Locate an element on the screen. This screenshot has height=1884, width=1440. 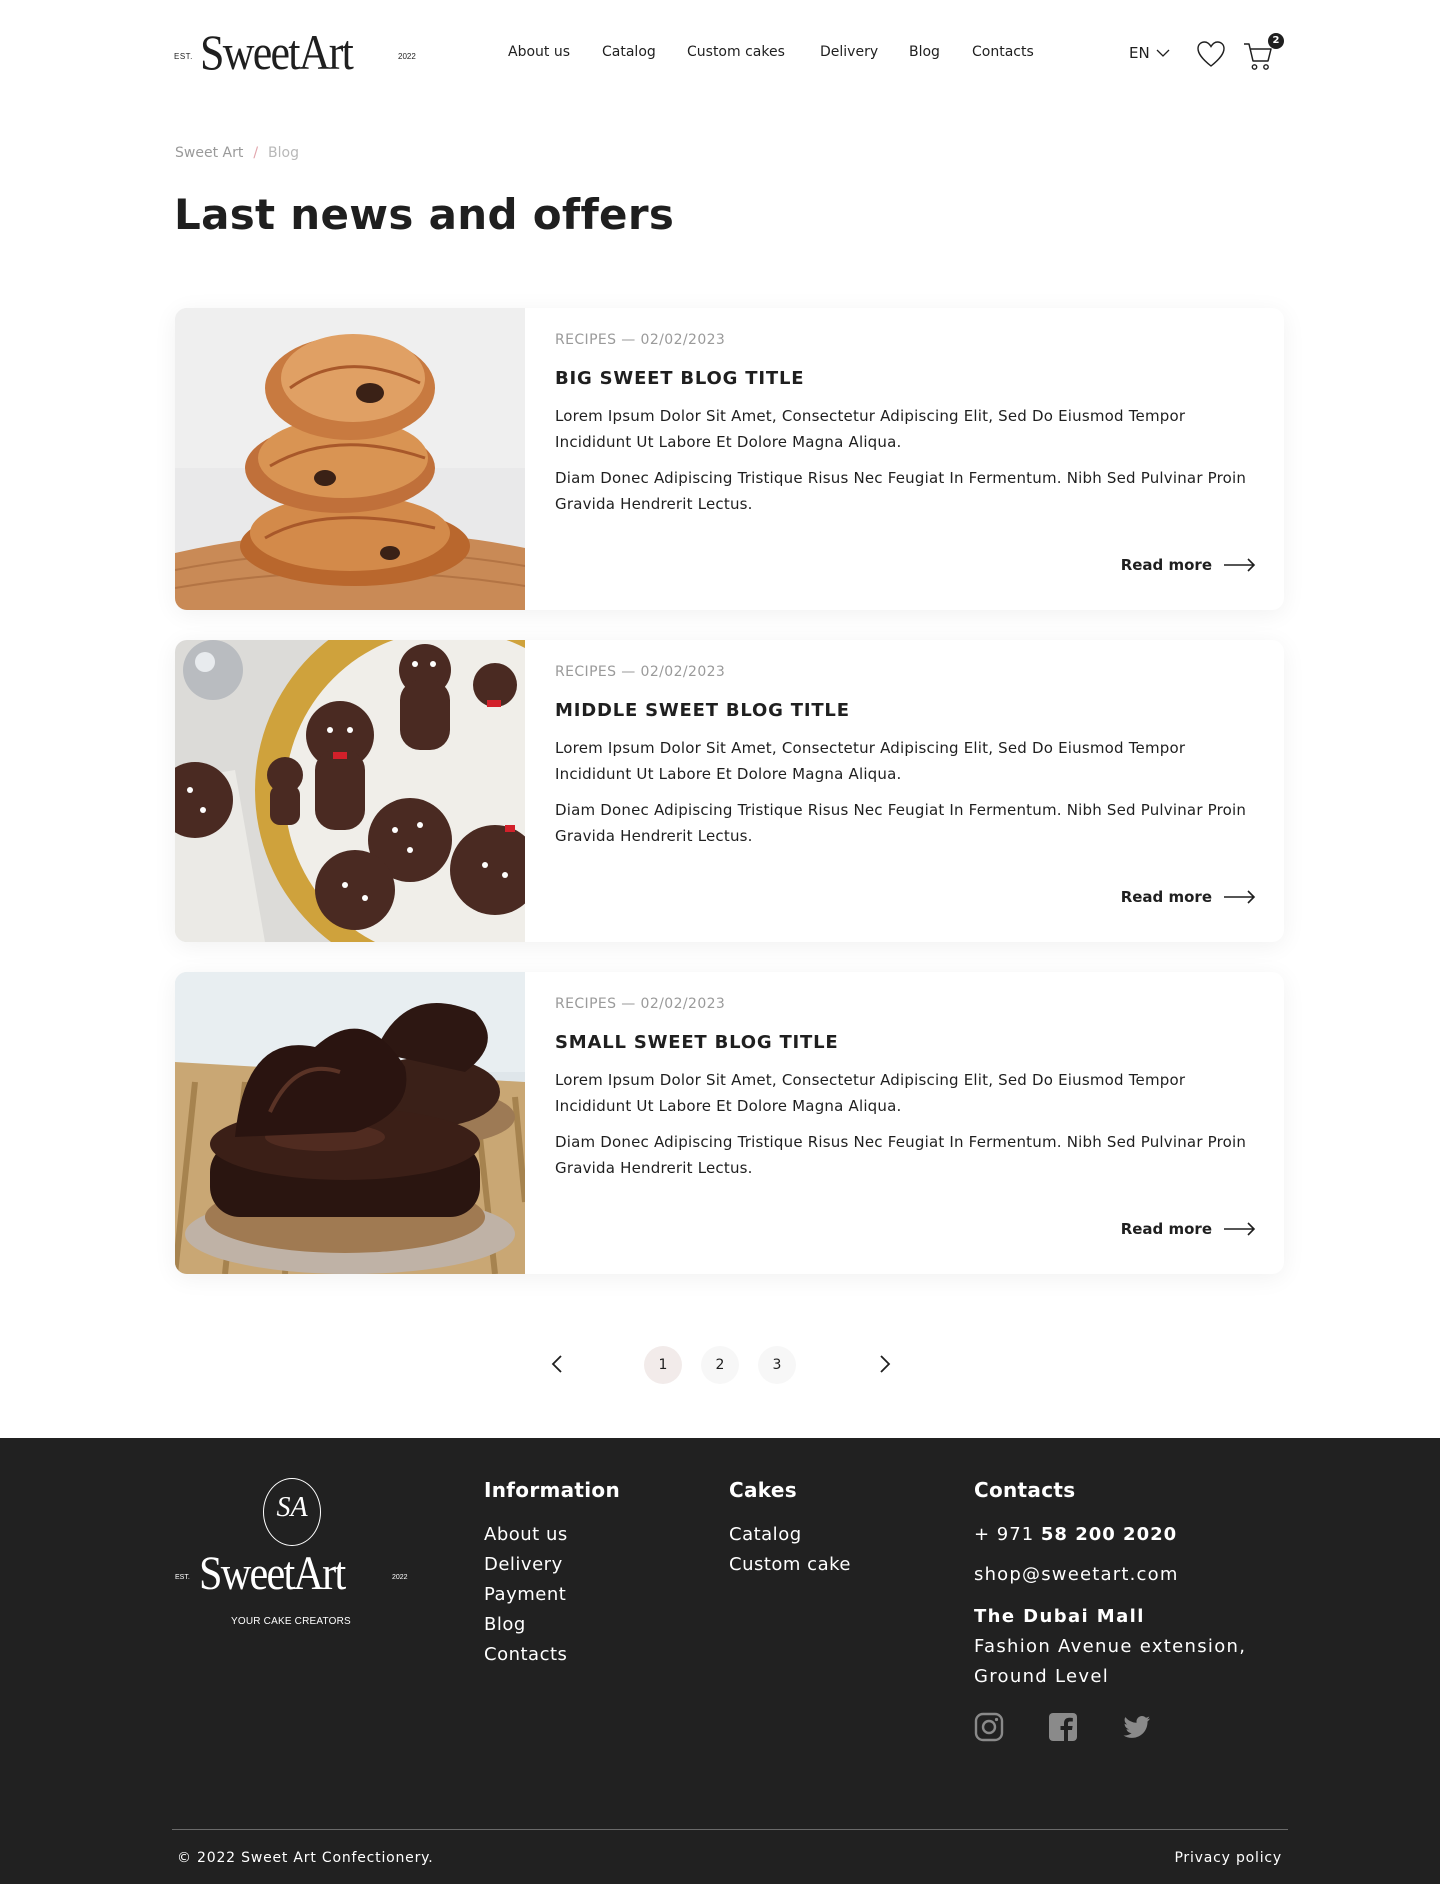
blog-card-title: BIG SWEET BLOG TITLE is located at coordinates (905, 378).